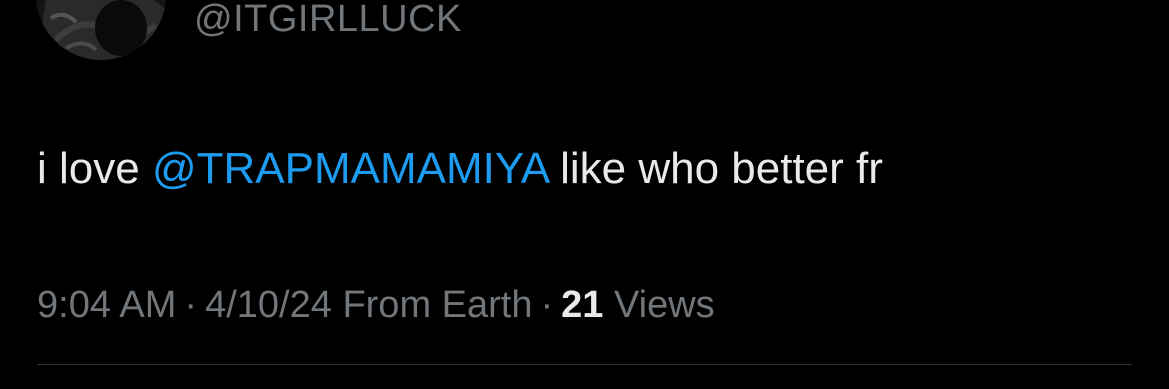  Describe the element at coordinates (664, 305) in the screenshot. I see `views-label: Views` at that location.